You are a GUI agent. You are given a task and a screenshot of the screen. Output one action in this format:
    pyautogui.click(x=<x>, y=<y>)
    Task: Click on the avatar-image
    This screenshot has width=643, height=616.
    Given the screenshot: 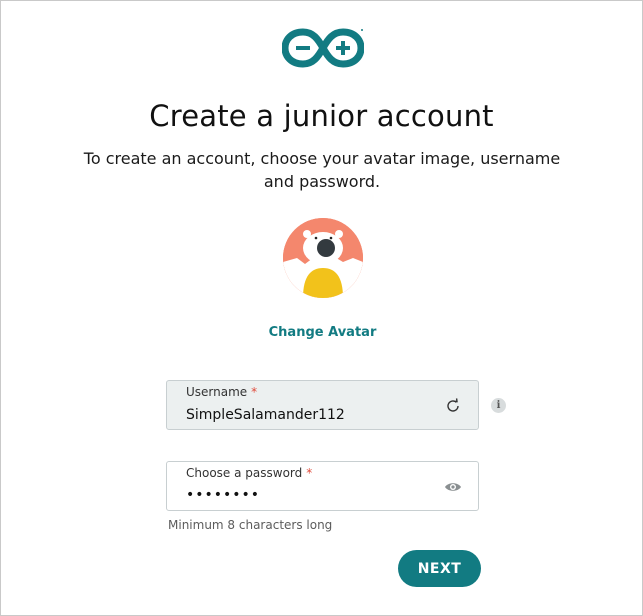 What is the action you would take?
    pyautogui.click(x=323, y=258)
    